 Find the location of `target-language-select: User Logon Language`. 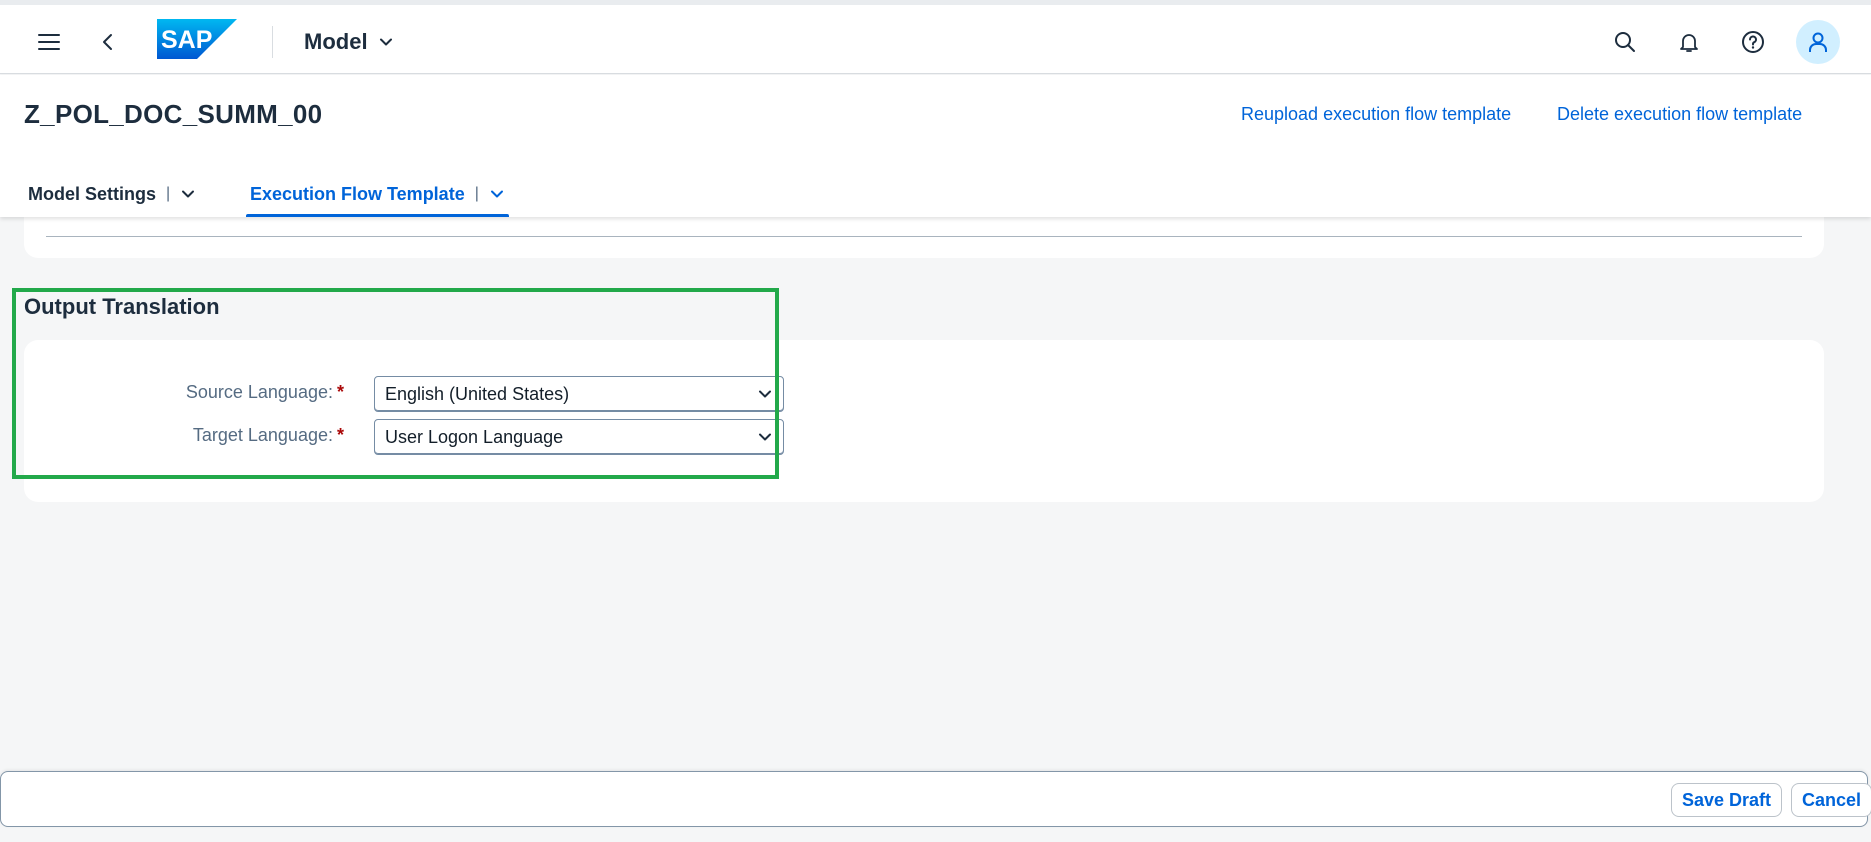

target-language-select: User Logon Language is located at coordinates (579, 437).